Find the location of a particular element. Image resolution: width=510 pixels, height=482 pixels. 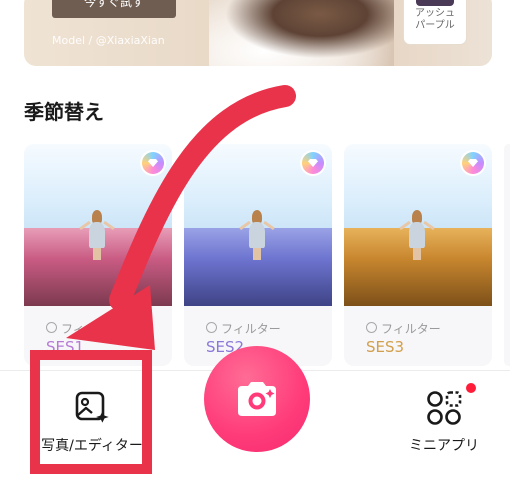

color-chip-name: アッシュ パープル is located at coordinates (435, 20).